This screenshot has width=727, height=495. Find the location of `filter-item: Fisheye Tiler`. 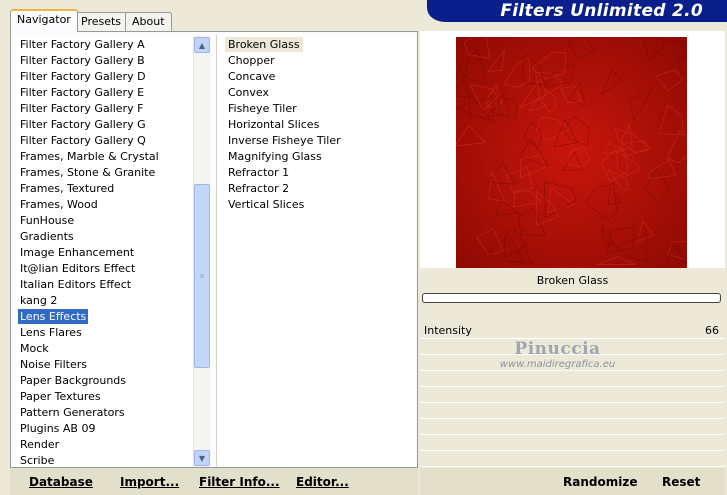

filter-item: Fisheye Tiler is located at coordinates (262, 108).